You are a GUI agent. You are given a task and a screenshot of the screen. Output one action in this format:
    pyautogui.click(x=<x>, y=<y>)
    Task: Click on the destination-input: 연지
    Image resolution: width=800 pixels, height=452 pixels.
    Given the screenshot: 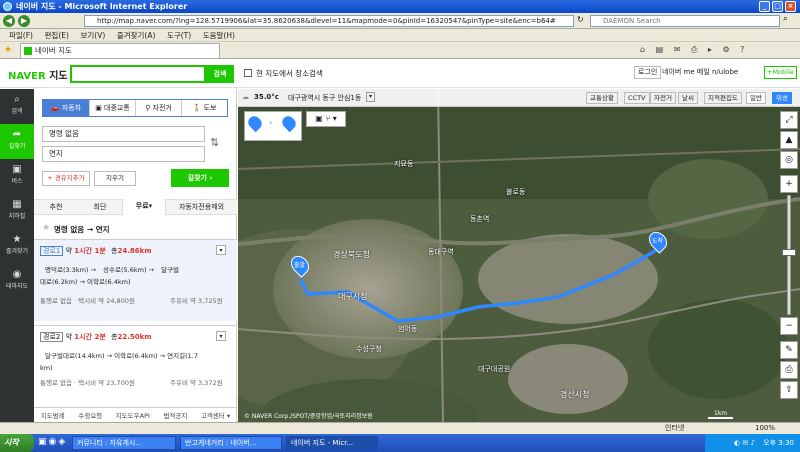 What is the action you would take?
    pyautogui.click(x=123, y=154)
    